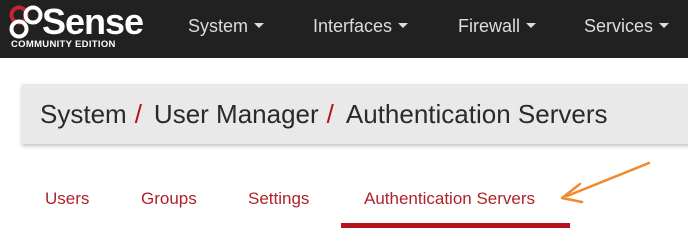 This screenshot has height=240, width=688. Describe the element at coordinates (83, 114) in the screenshot. I see `breadcrumb-item-system: System` at that location.